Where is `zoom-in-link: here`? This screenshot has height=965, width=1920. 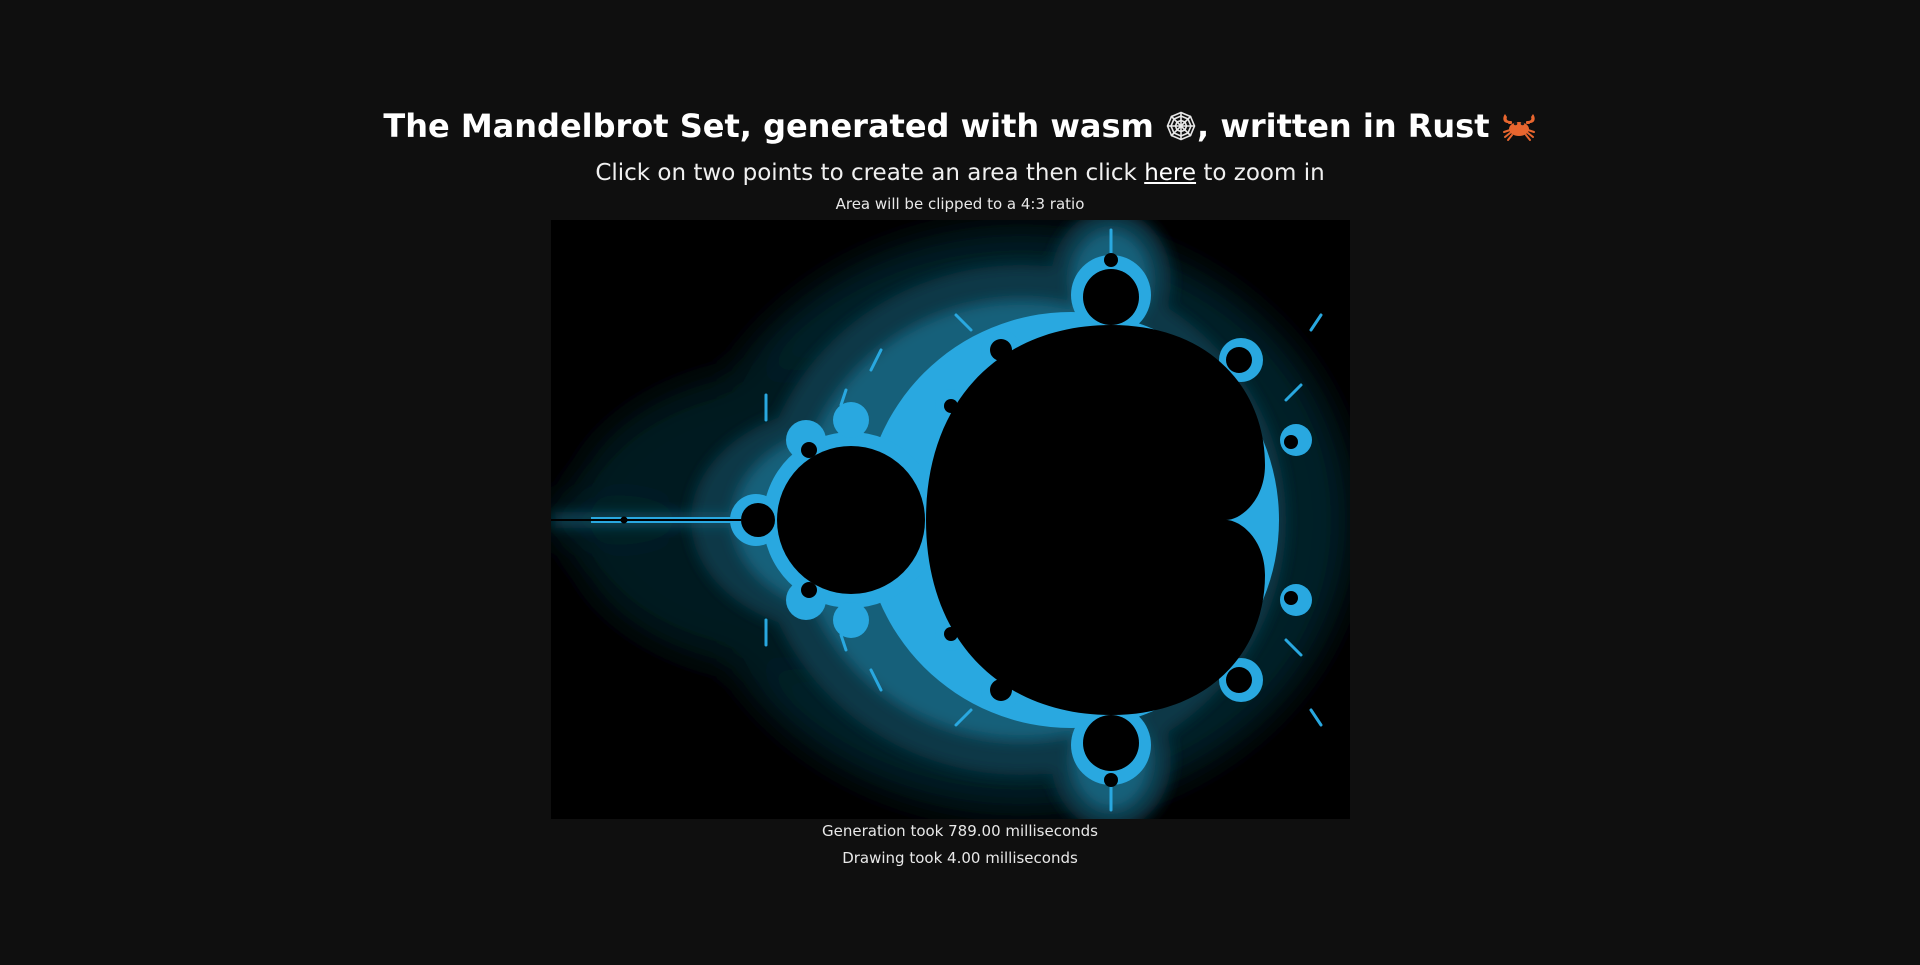 zoom-in-link: here is located at coordinates (1170, 173).